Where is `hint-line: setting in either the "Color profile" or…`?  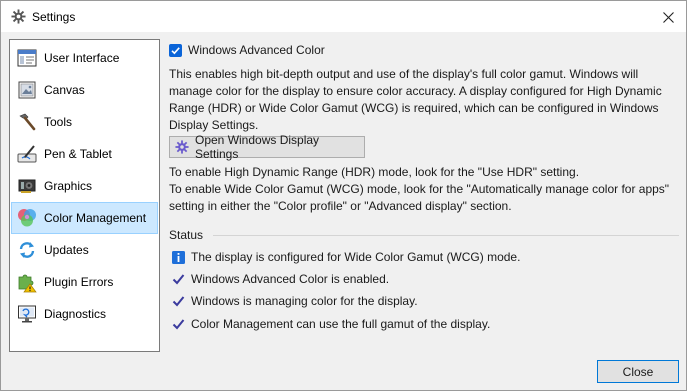
hint-line: setting in either the "Color profile" or… is located at coordinates (340, 206).